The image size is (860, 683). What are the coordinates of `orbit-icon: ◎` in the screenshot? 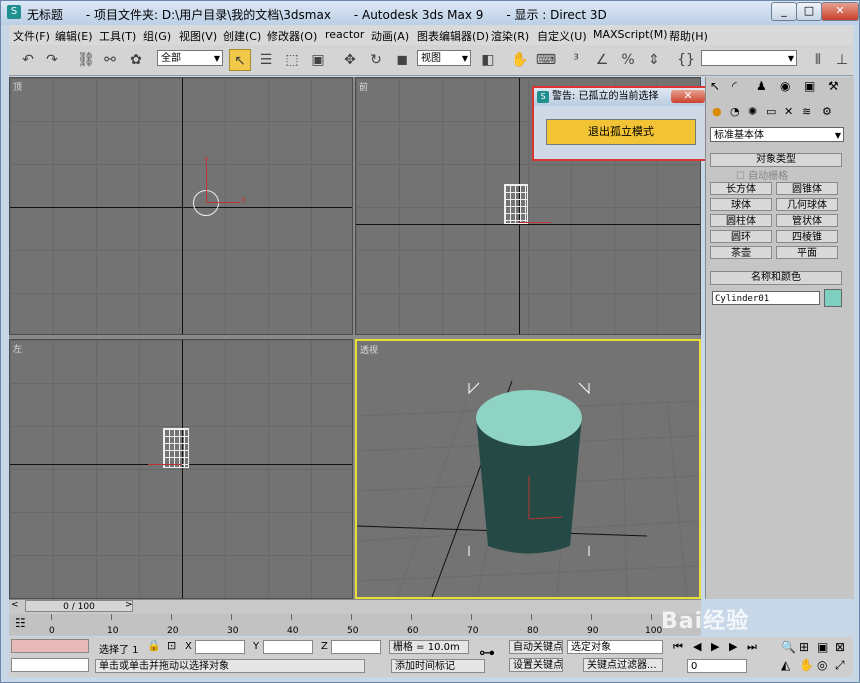 It's located at (822, 665).